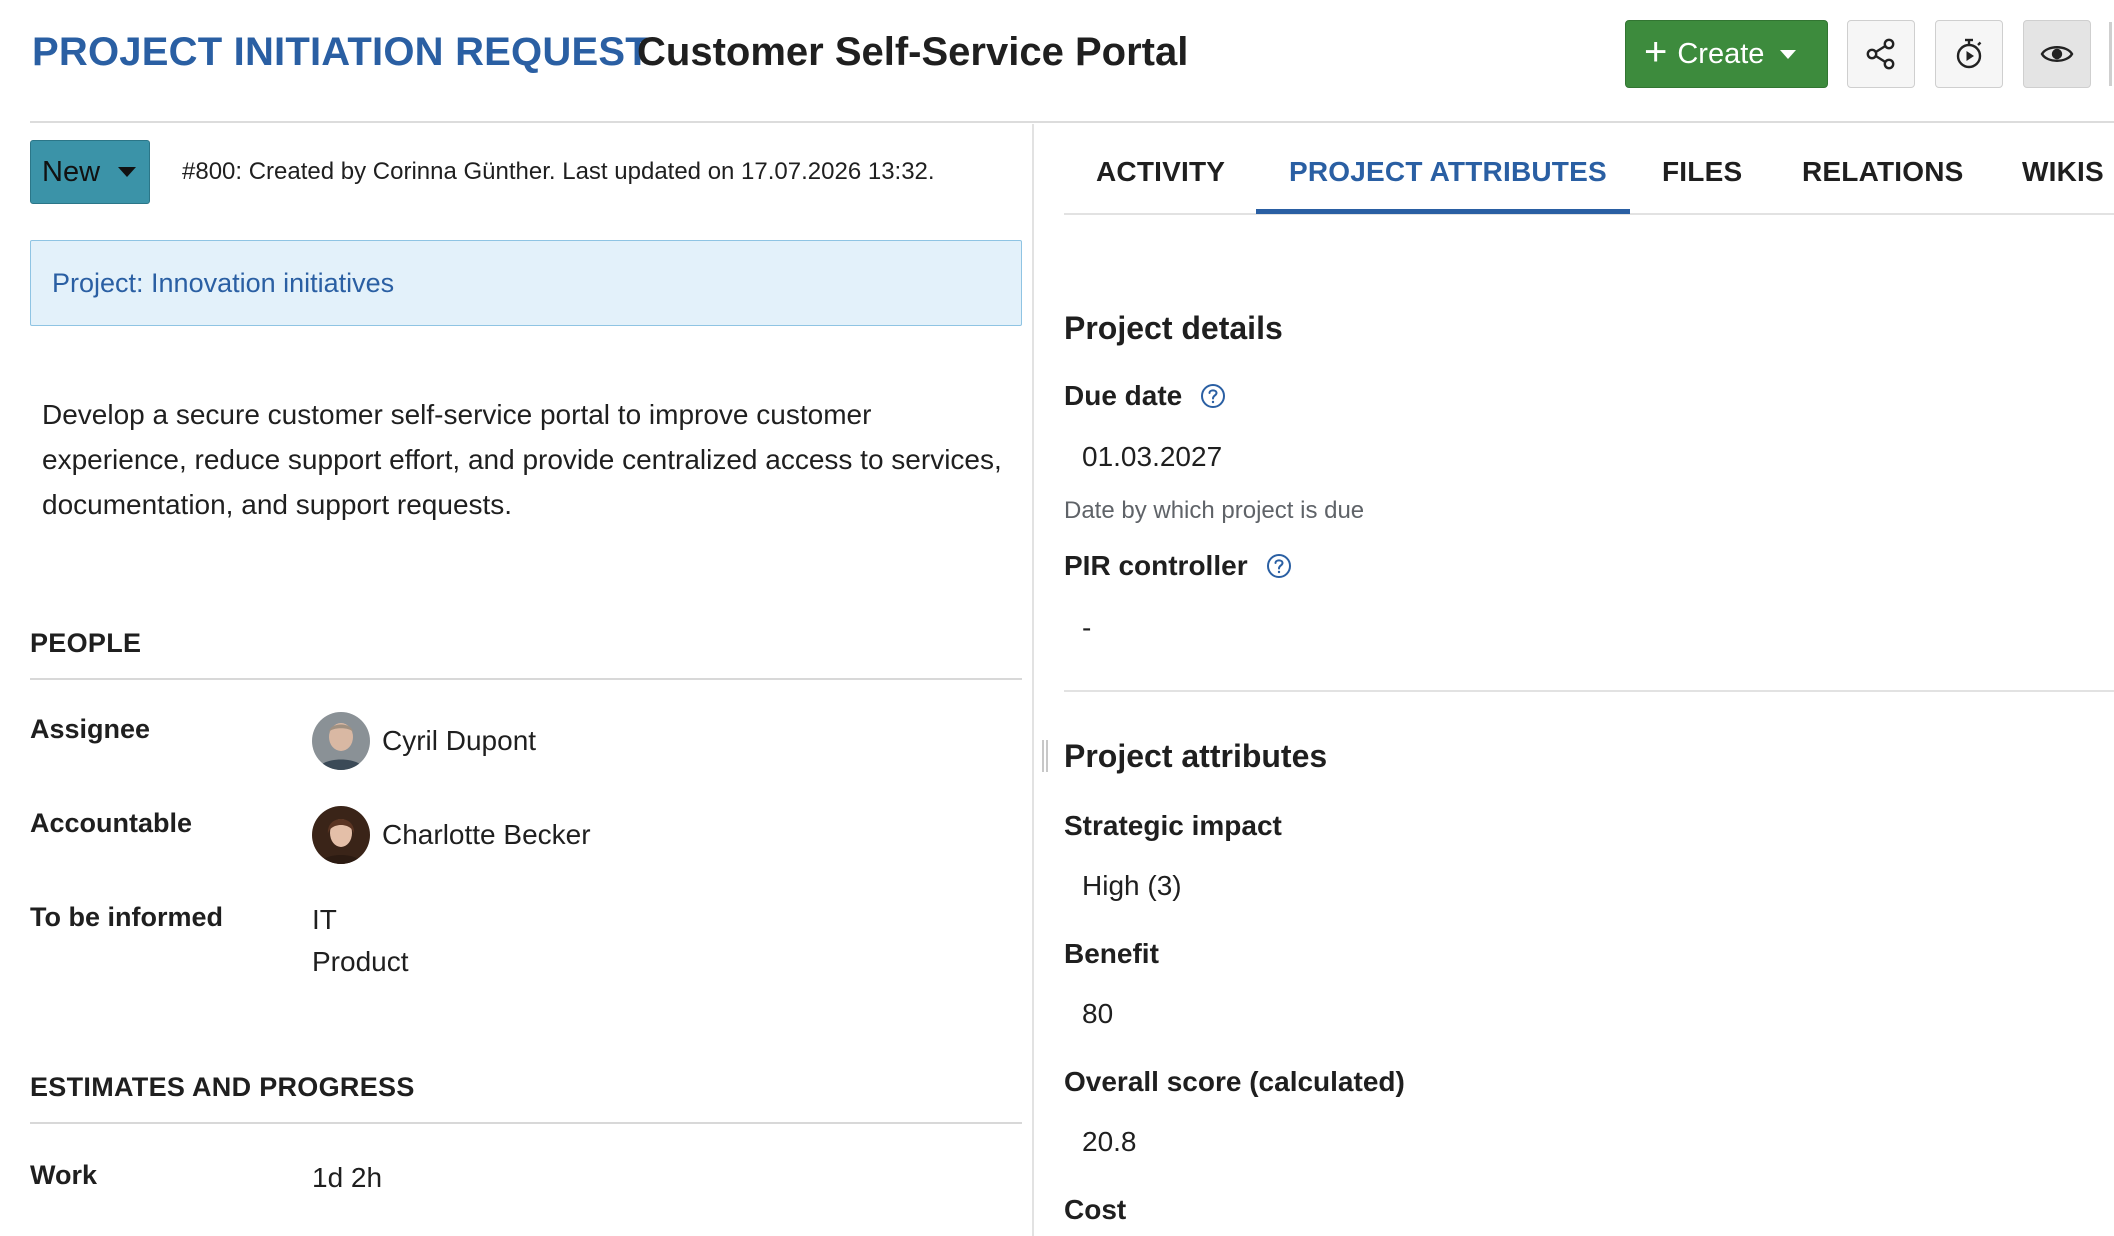 This screenshot has height=1236, width=2114. Describe the element at coordinates (341, 52) in the screenshot. I see `work-package-type: PROJECT INITIATION REQUEST` at that location.